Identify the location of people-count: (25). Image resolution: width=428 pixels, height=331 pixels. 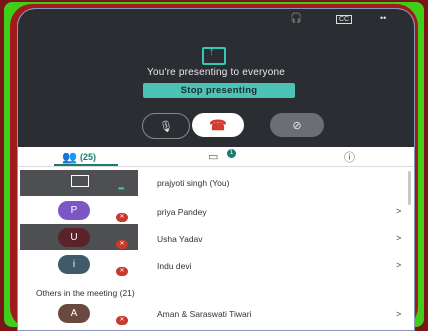
(87, 156).